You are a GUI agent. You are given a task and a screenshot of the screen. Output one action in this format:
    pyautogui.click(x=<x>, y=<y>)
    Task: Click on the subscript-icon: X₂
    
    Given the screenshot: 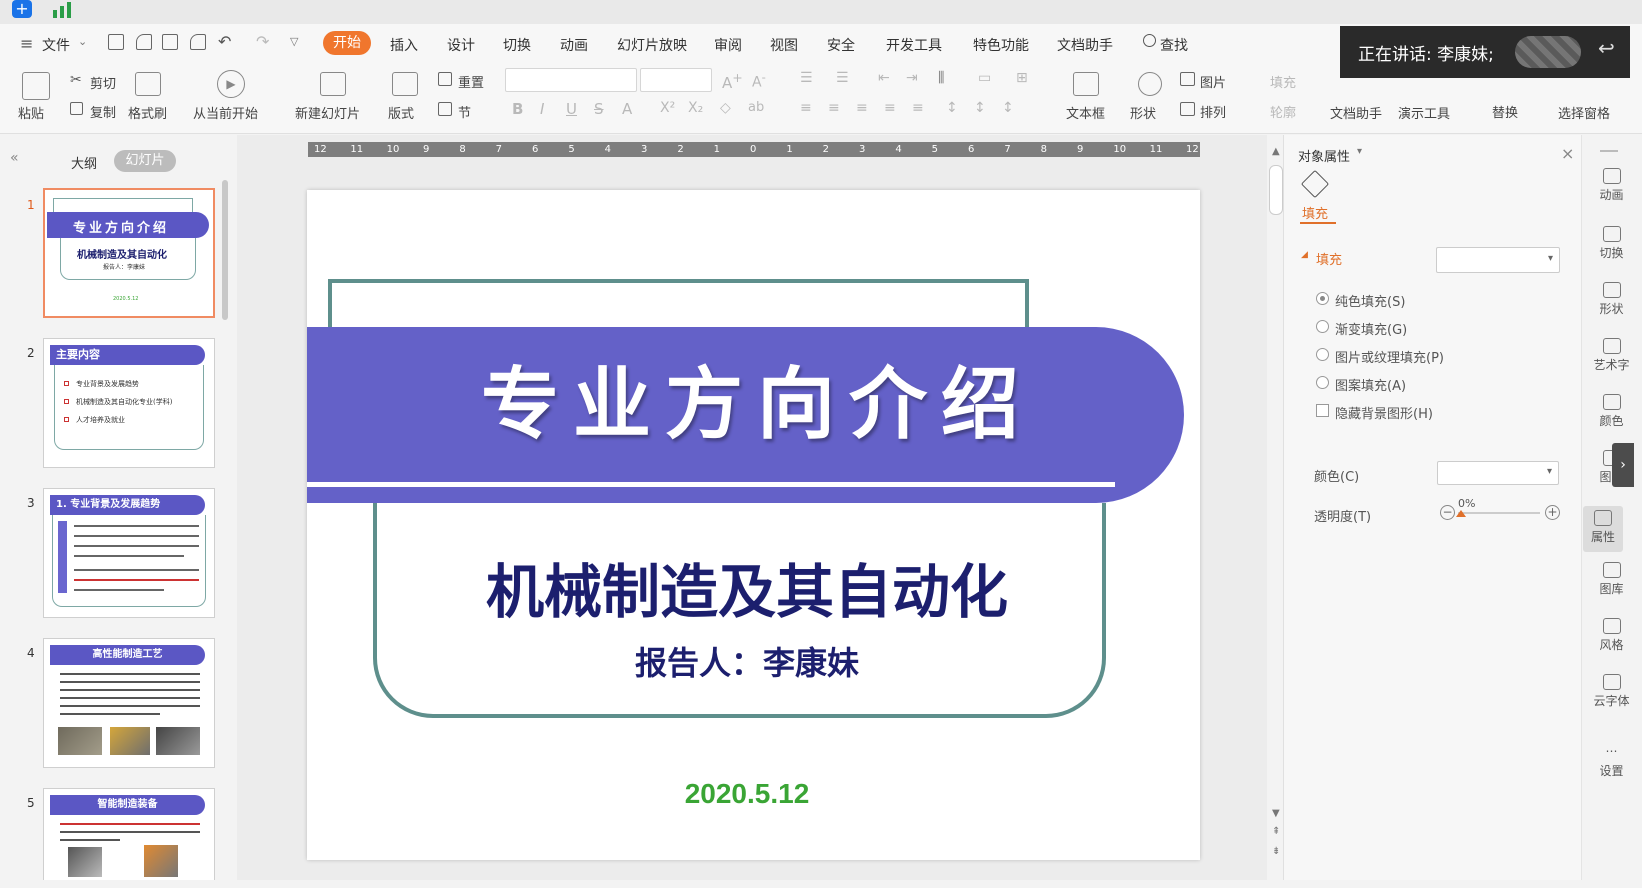 What is the action you would take?
    pyautogui.click(x=695, y=108)
    